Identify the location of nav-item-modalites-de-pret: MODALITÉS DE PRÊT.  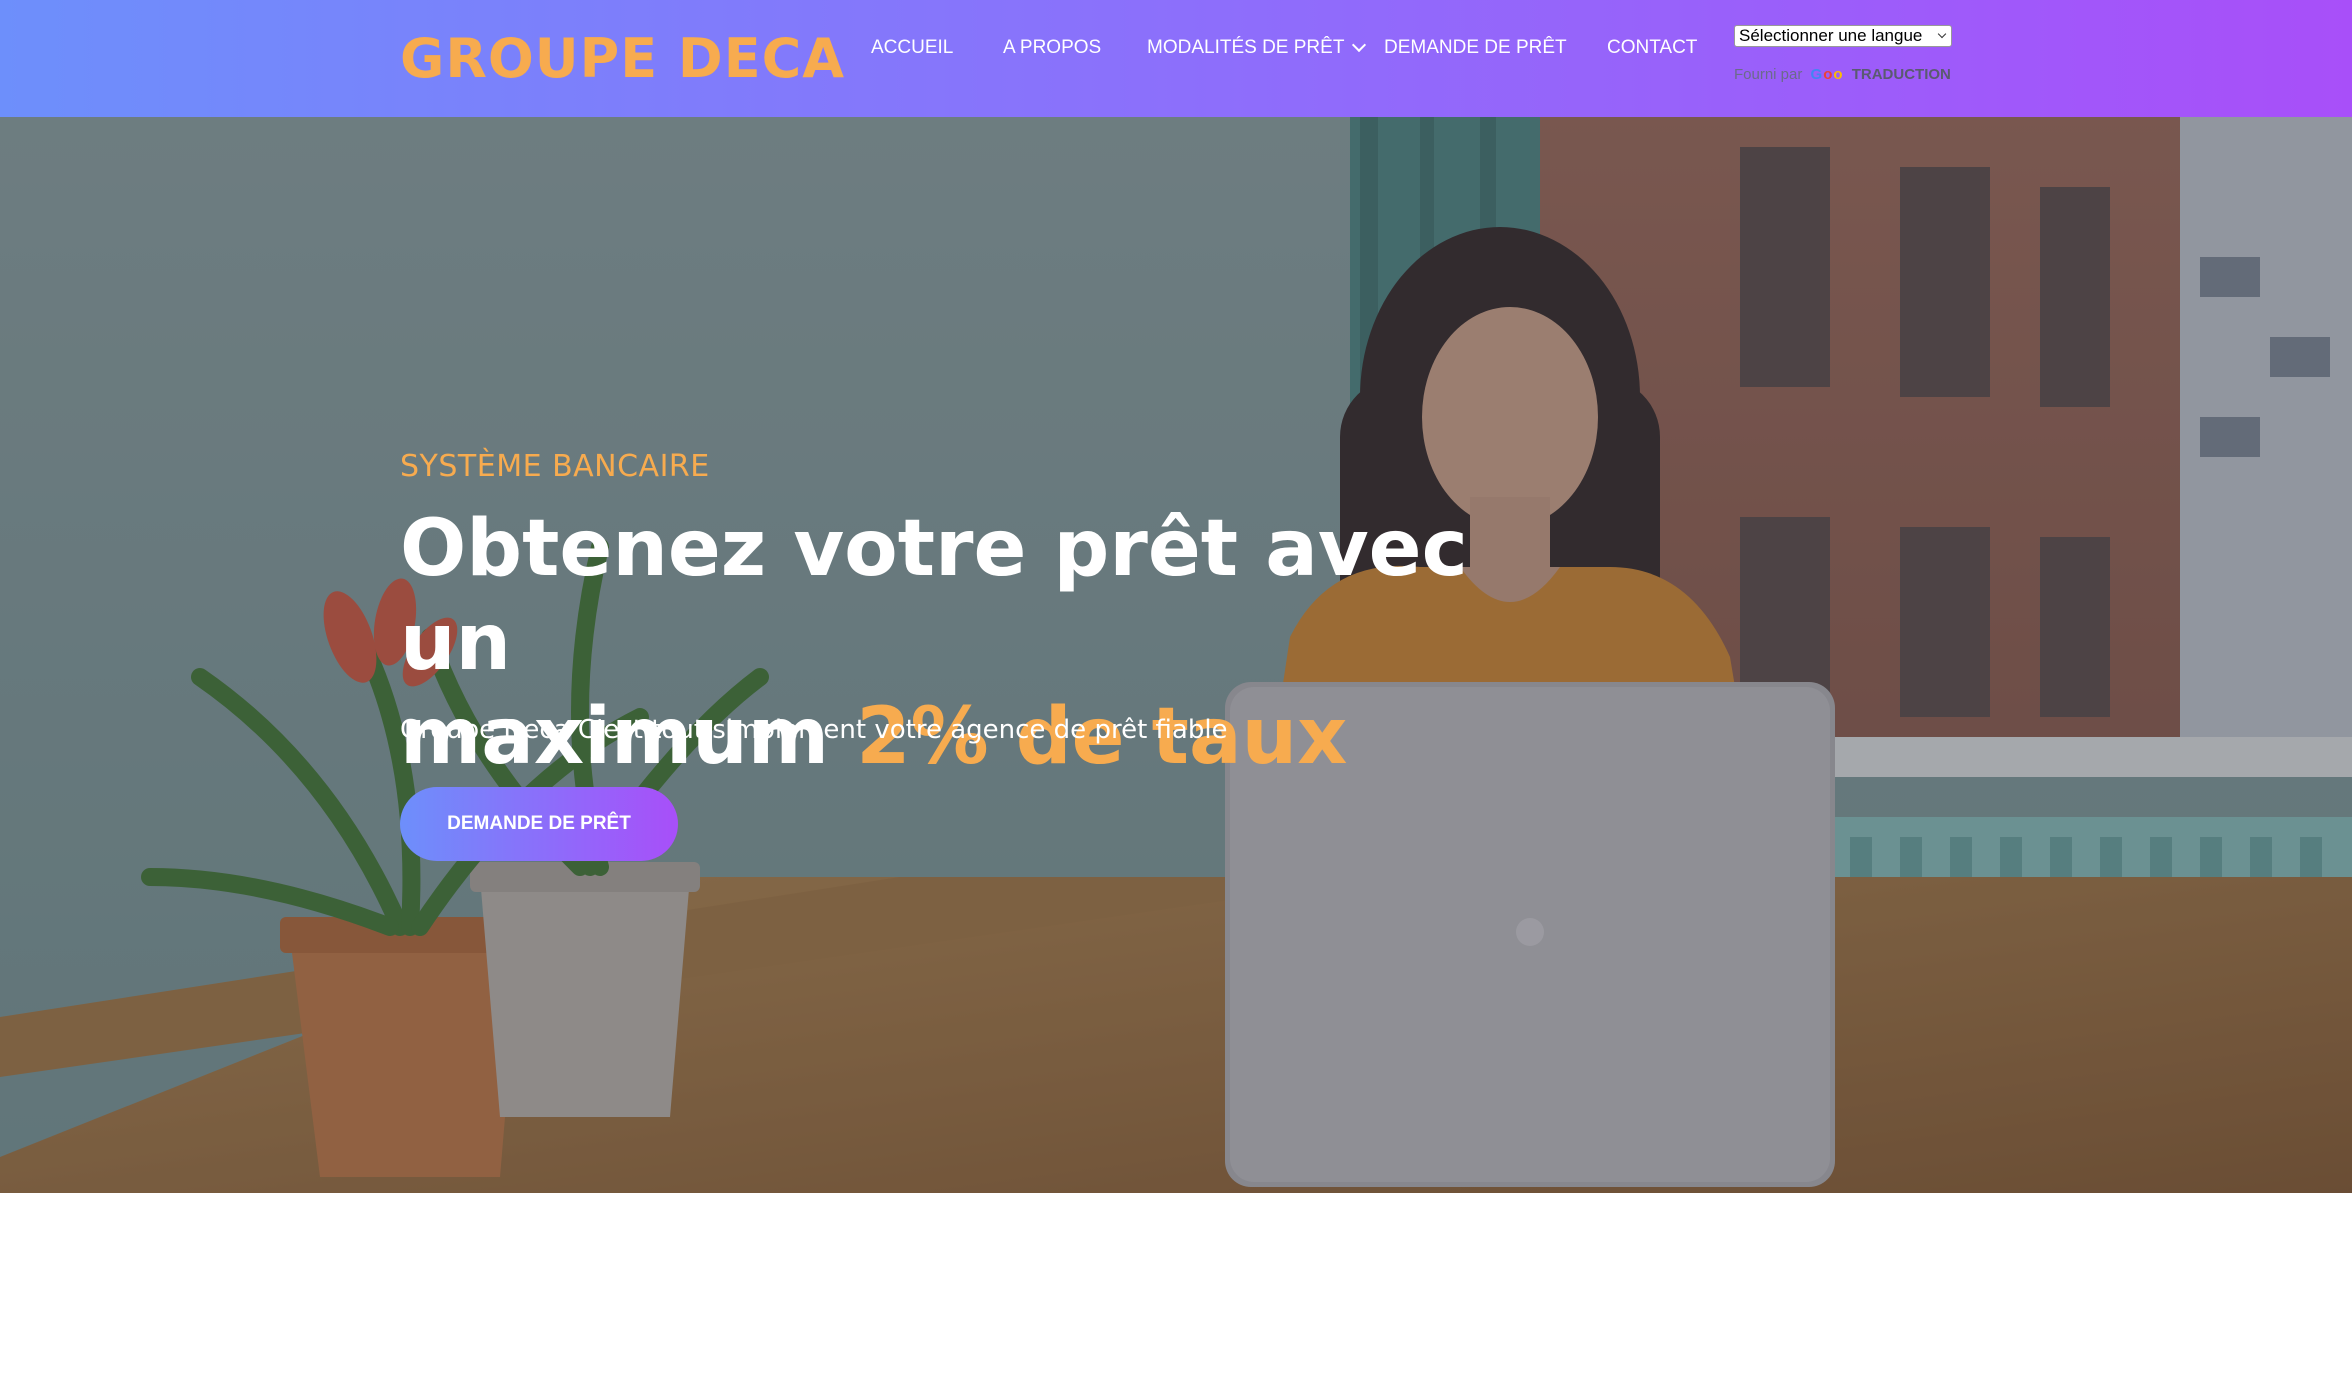
(1257, 48).